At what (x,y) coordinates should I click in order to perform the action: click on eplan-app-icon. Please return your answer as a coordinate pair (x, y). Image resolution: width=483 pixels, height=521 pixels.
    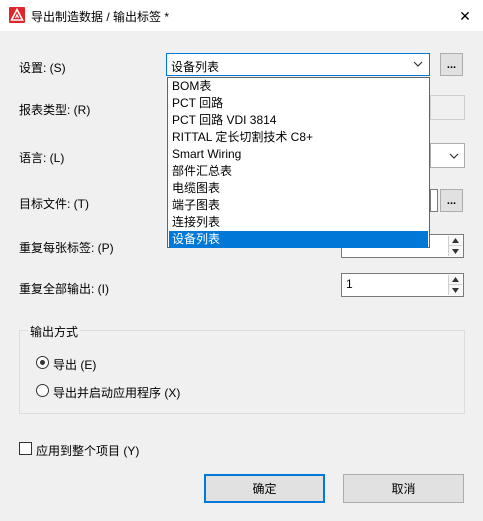
    Looking at the image, I should click on (17, 15).